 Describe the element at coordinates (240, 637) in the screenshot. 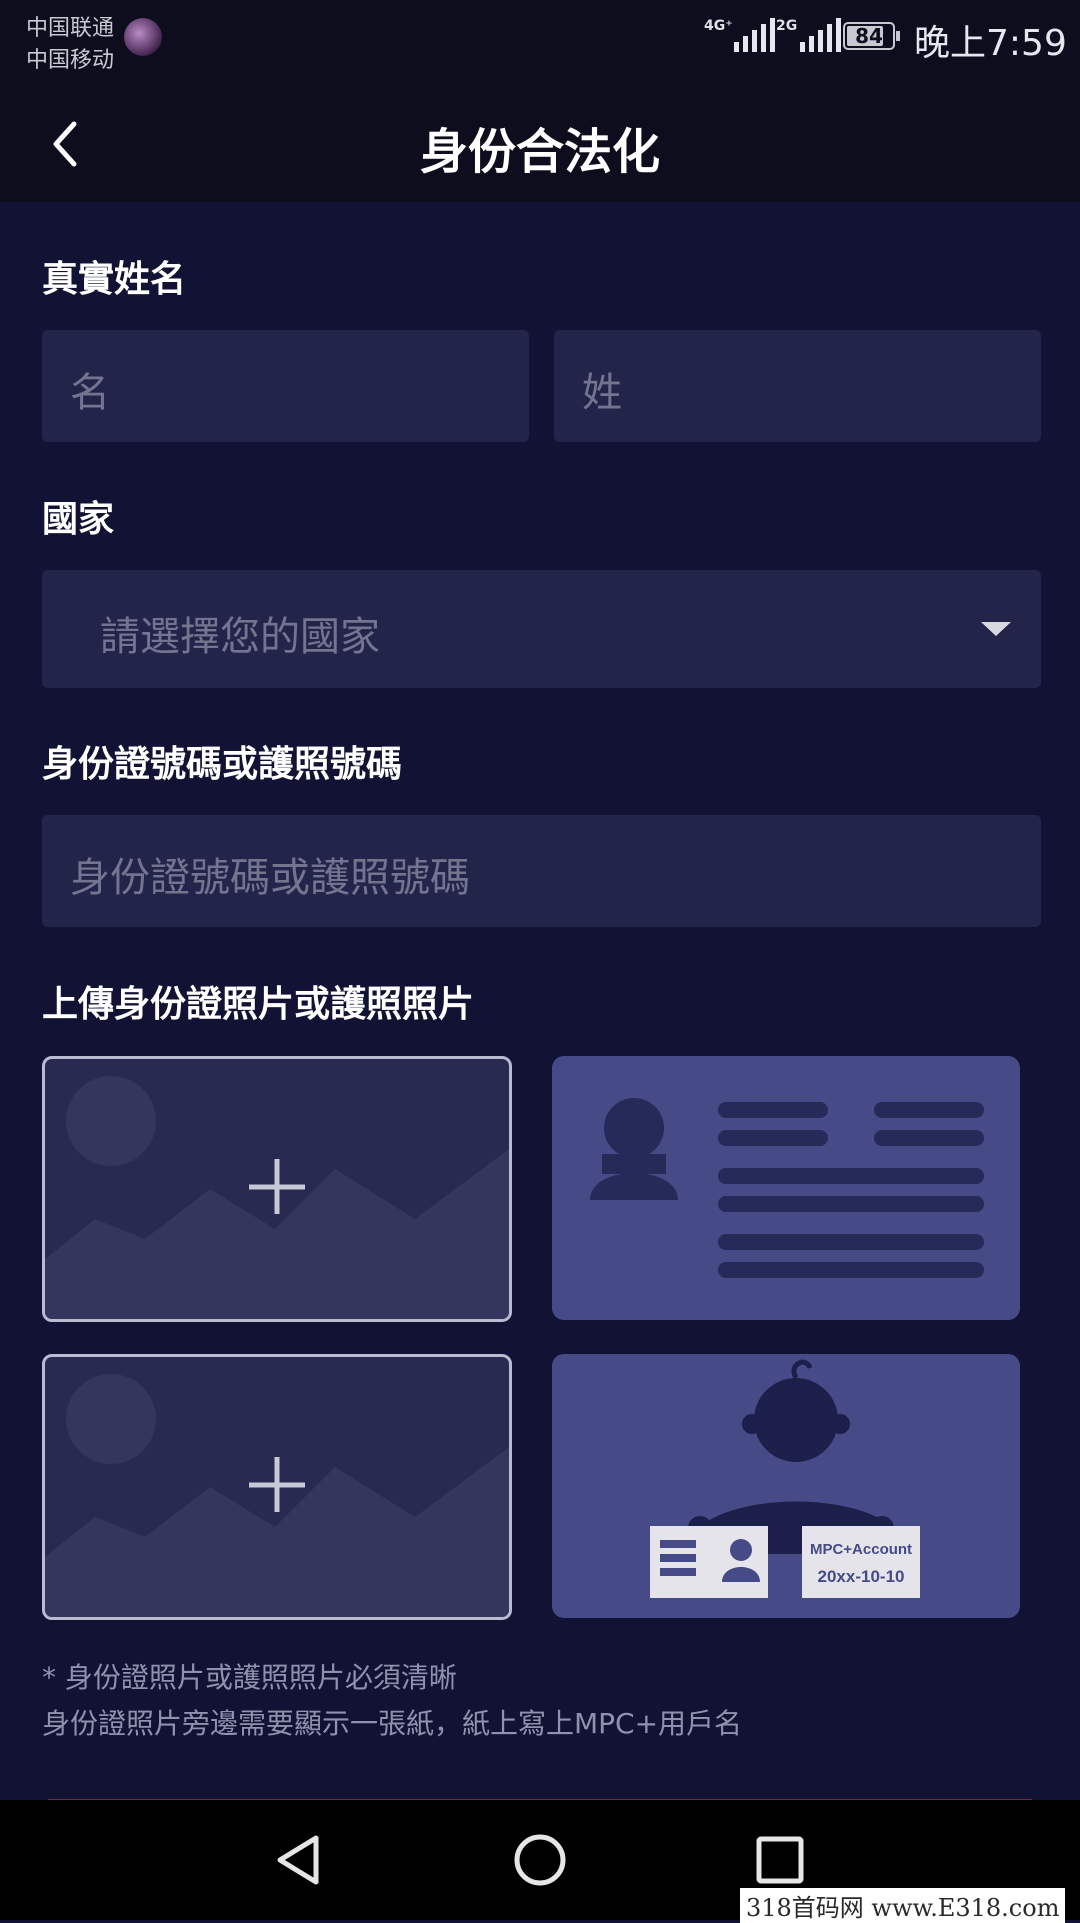

I see `country-placeholder: 請選擇您的國家` at that location.